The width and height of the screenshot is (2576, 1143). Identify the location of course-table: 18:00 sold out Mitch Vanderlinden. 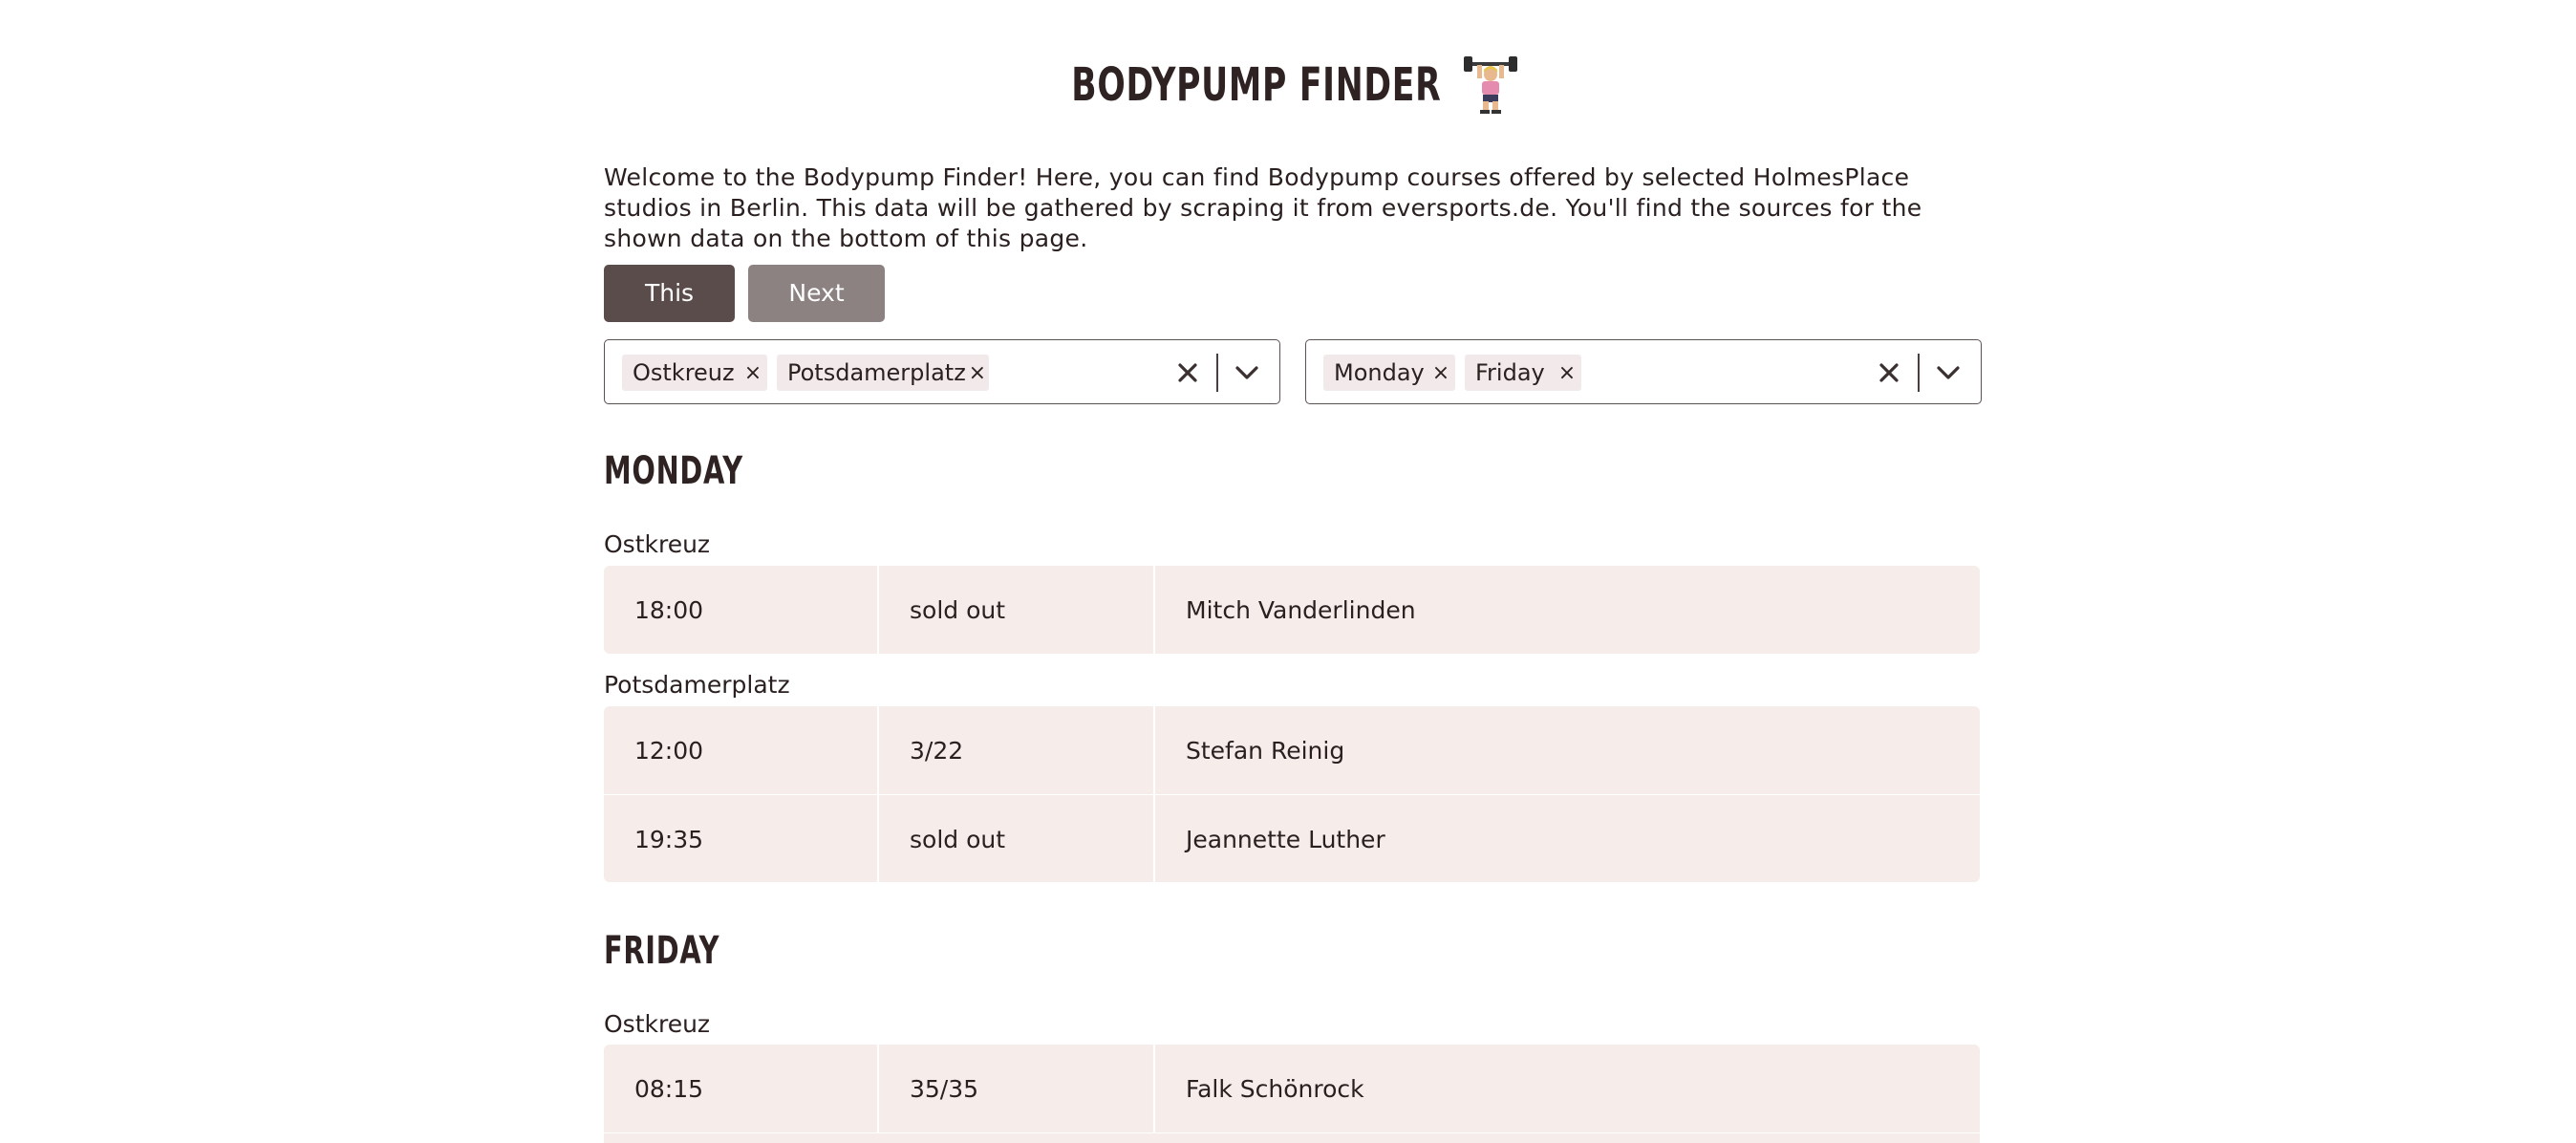
(1292, 610).